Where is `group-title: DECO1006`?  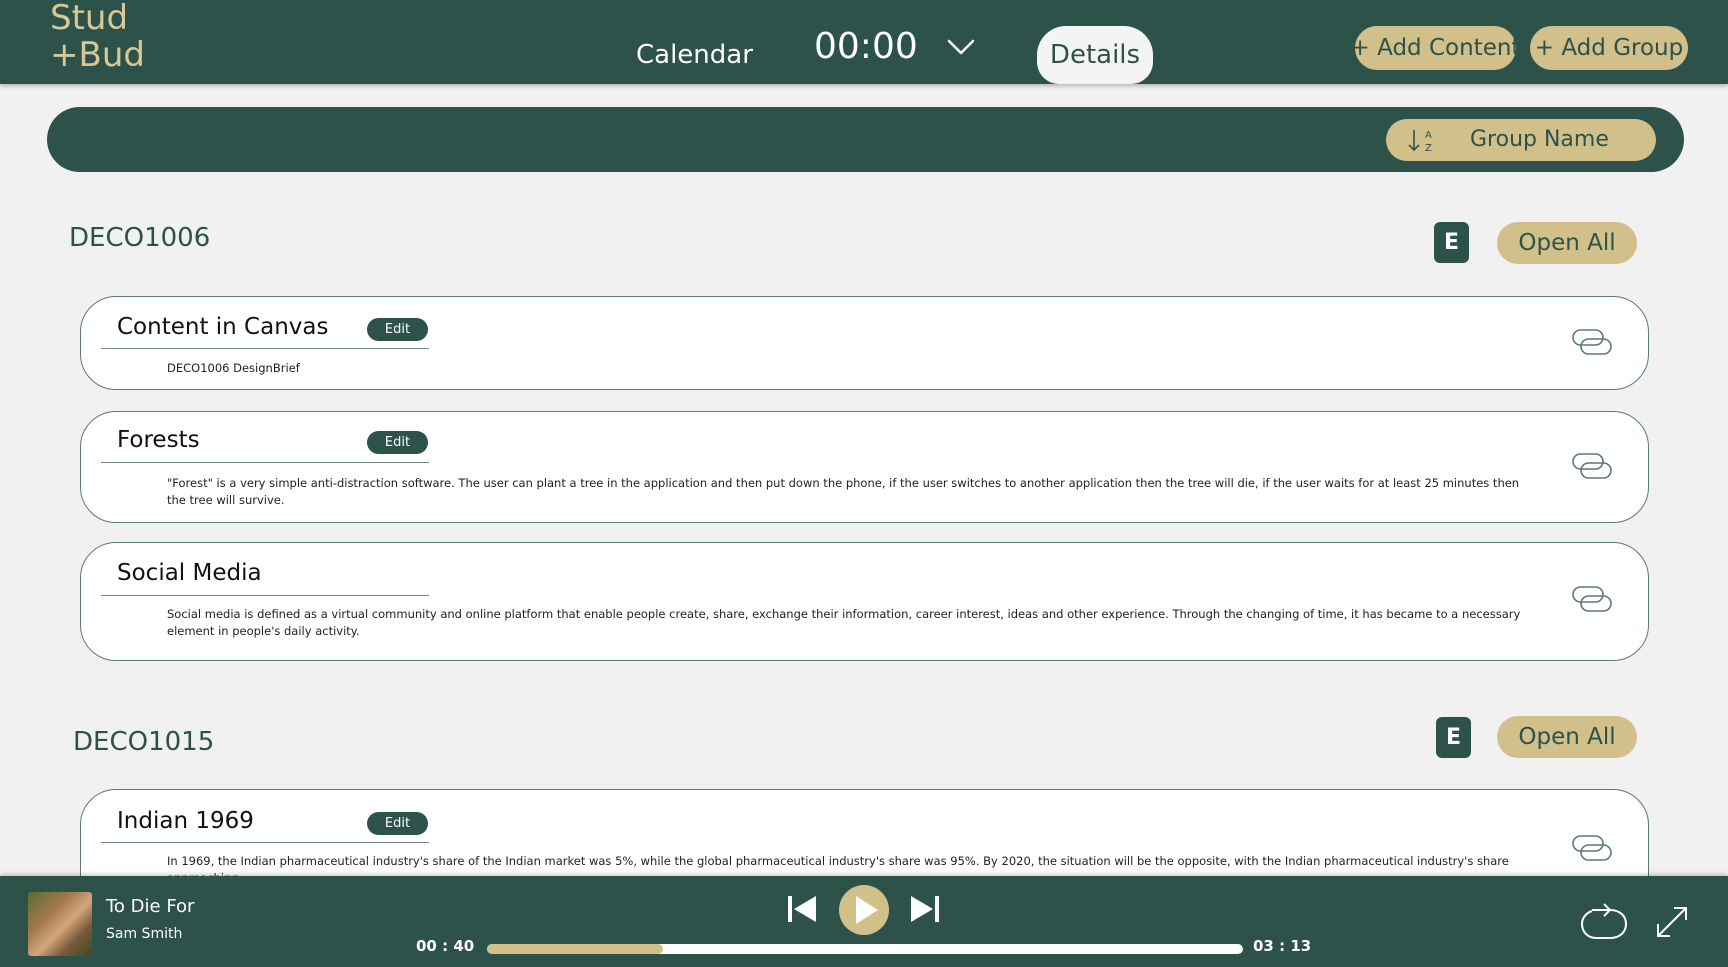
group-title: DECO1006 is located at coordinates (140, 238).